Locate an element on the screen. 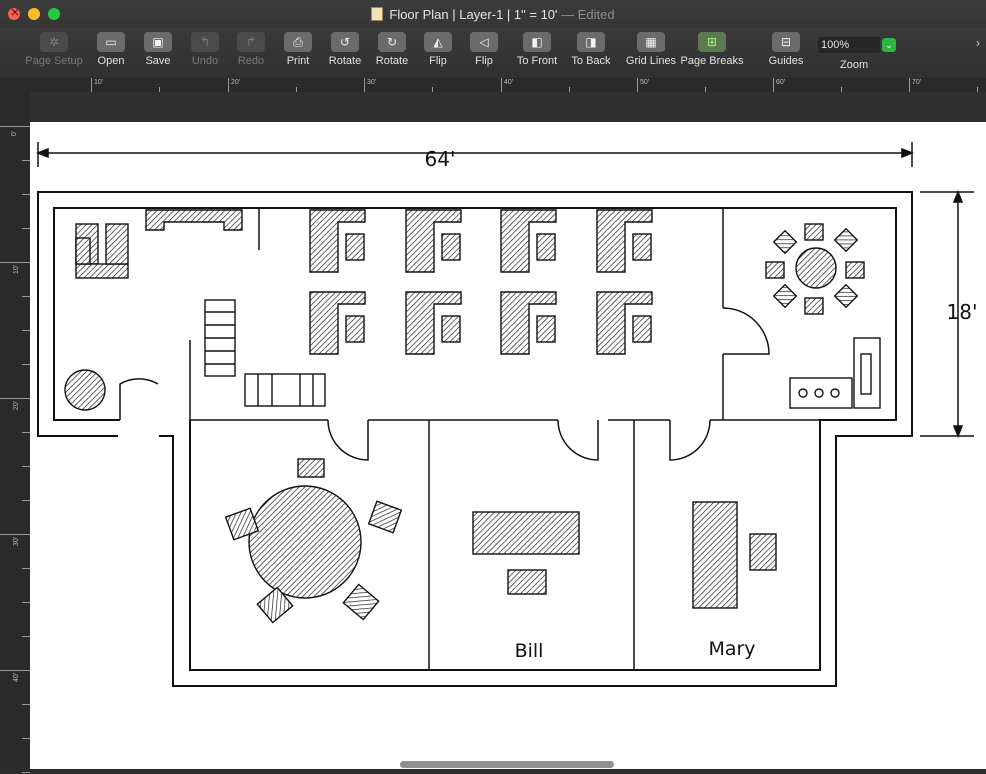  horizontal-ruler: 10' 20' 30' 40' 50' 60' 70' is located at coordinates (493, 85).